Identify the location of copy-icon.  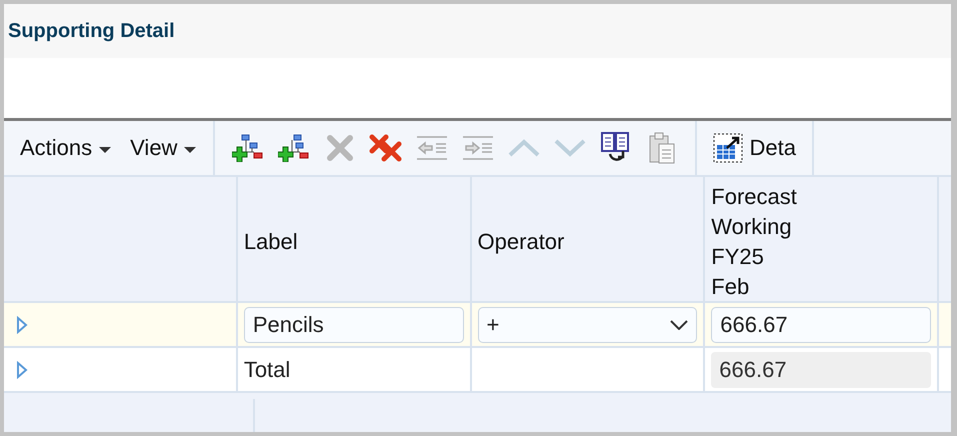
(616, 148).